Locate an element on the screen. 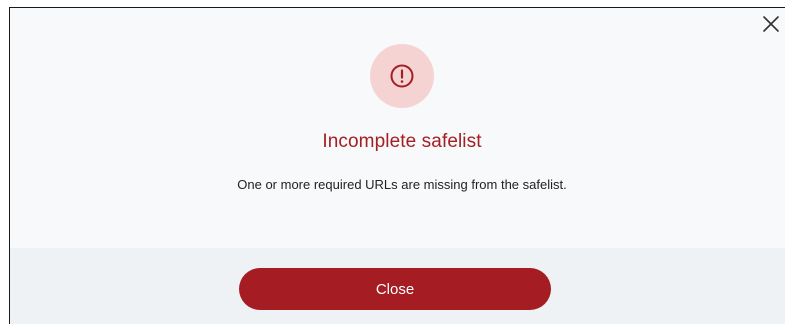 The width and height of the screenshot is (785, 324). dialog-title: Incomplete safelist is located at coordinates (402, 141).